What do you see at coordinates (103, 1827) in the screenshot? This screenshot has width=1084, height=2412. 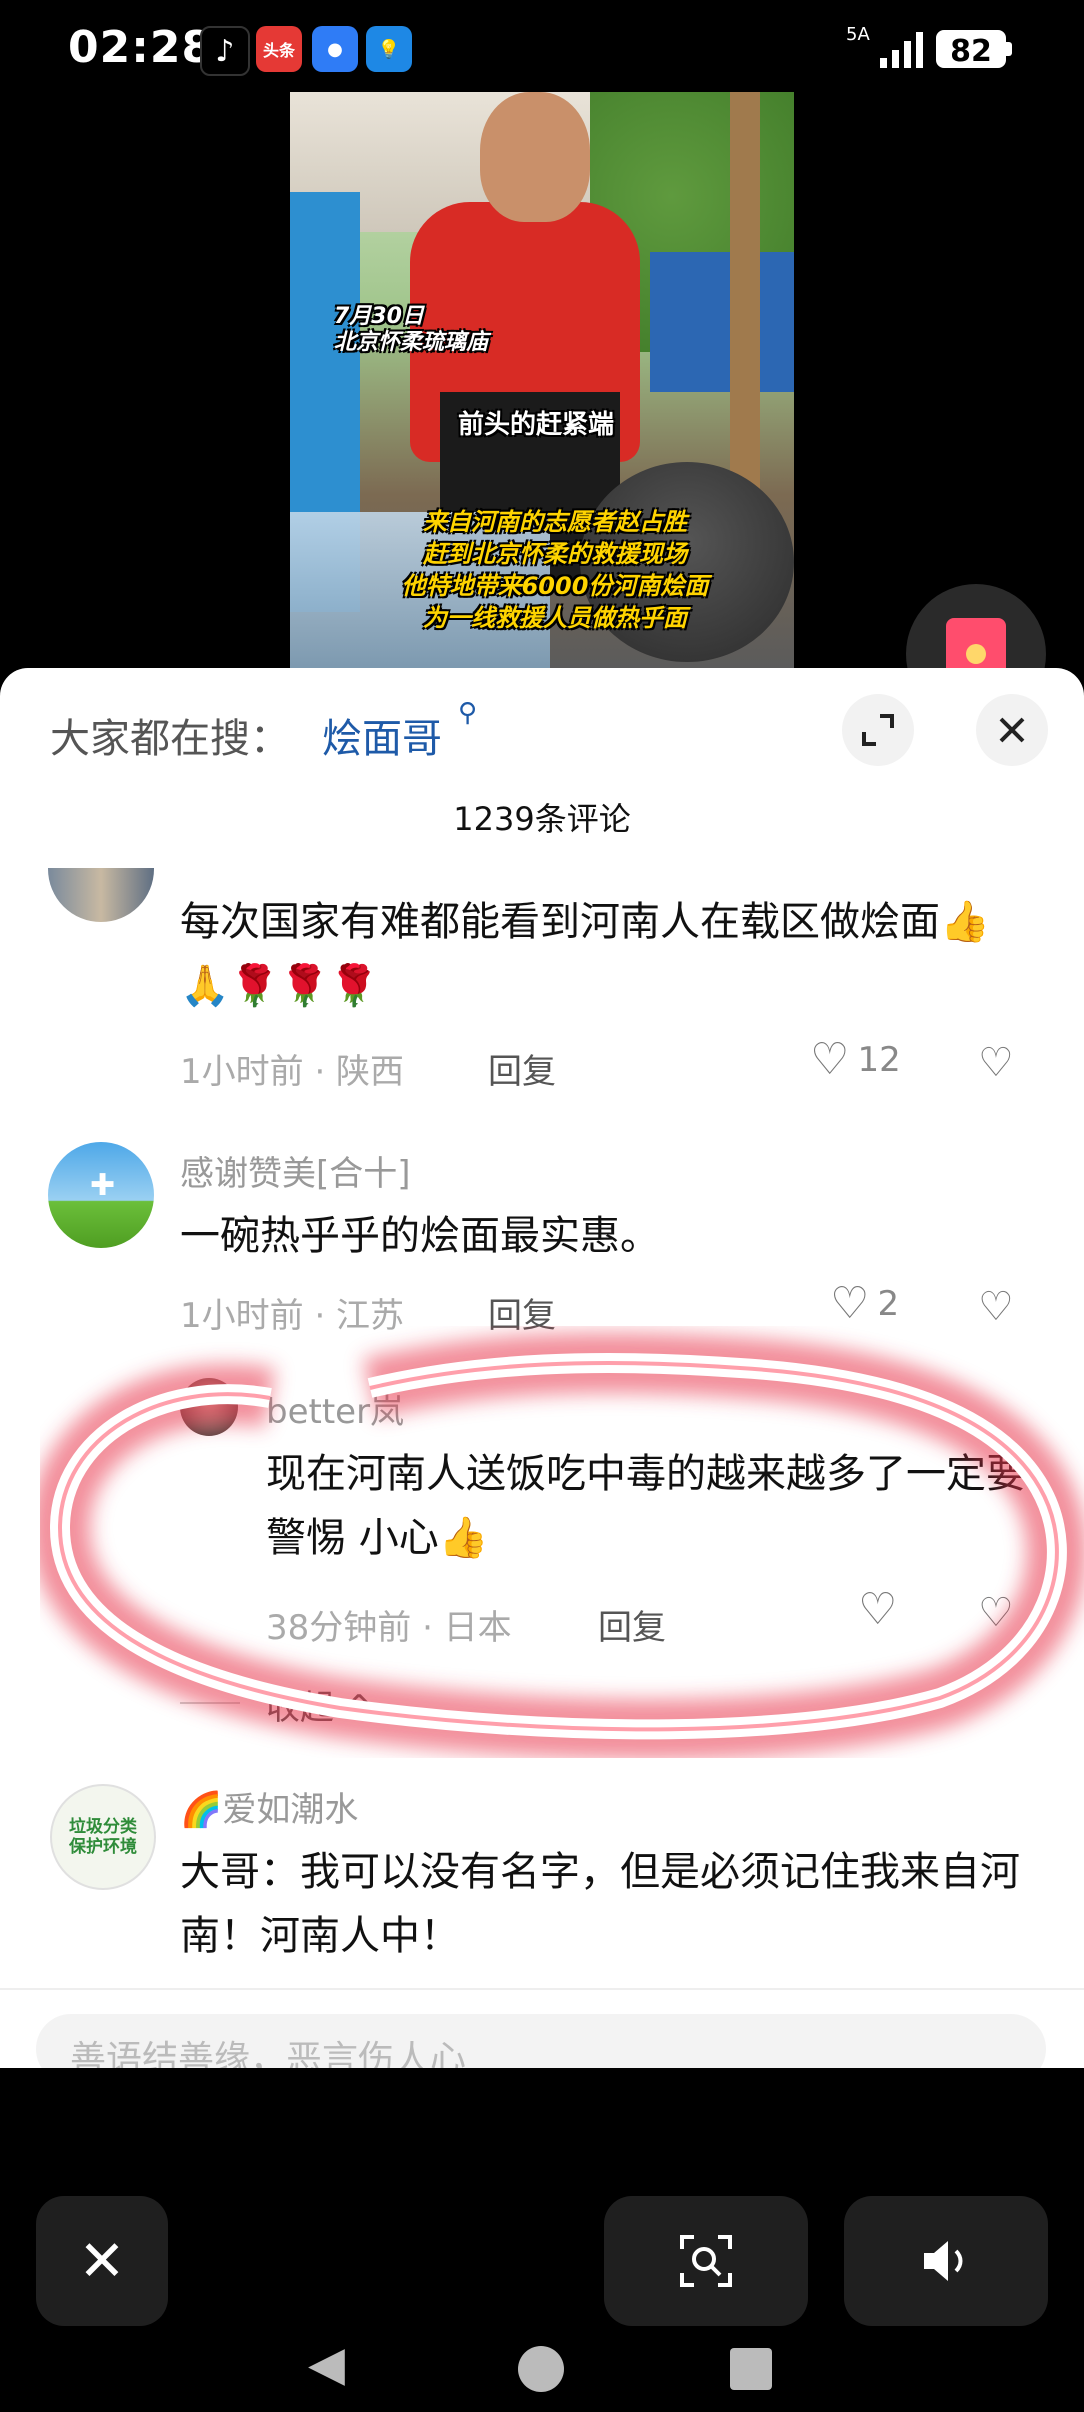 I see `avatar-text: 垃圾分类` at bounding box center [103, 1827].